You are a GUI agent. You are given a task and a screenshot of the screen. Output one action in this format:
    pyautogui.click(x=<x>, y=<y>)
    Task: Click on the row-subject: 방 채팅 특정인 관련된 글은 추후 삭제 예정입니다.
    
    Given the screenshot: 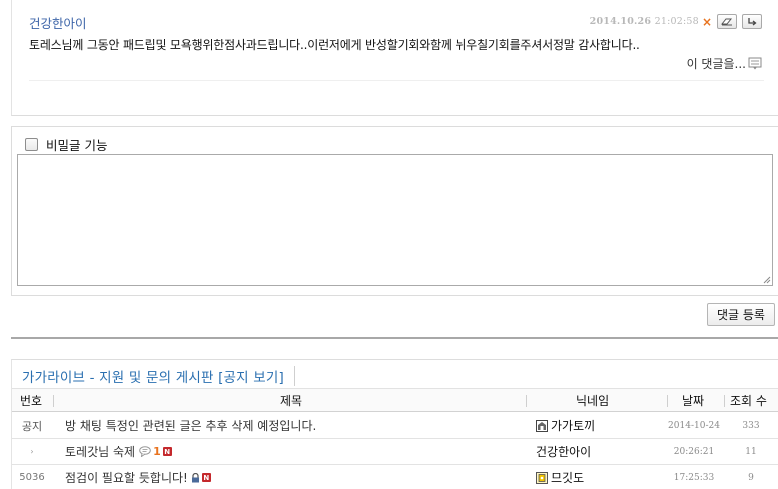 What is the action you would take?
    pyautogui.click(x=190, y=425)
    